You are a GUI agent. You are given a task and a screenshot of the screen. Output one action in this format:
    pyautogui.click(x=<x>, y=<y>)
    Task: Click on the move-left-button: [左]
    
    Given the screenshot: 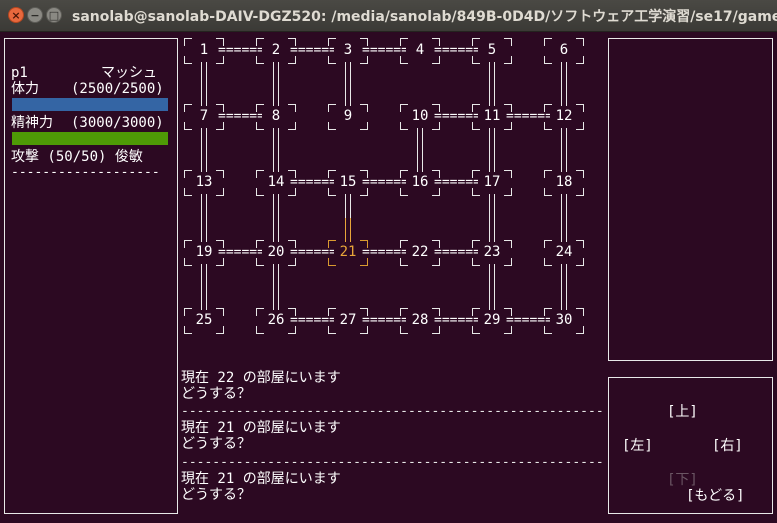 What is the action you would take?
    pyautogui.click(x=637, y=446)
    